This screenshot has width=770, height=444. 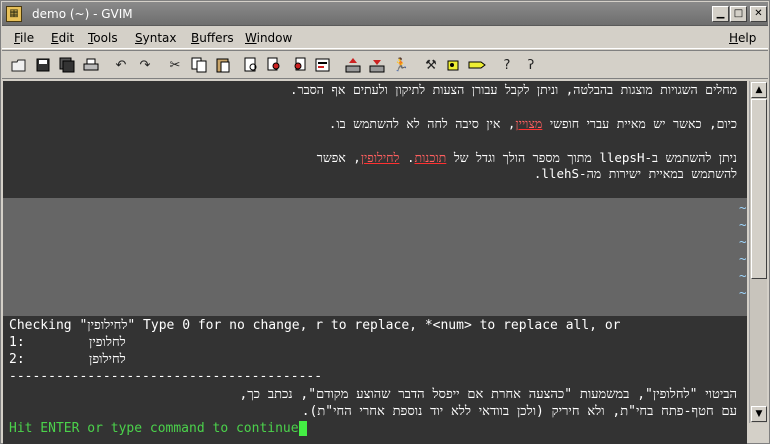 What do you see at coordinates (107, 359) in the screenshot?
I see `option-2-word: לחילופן` at bounding box center [107, 359].